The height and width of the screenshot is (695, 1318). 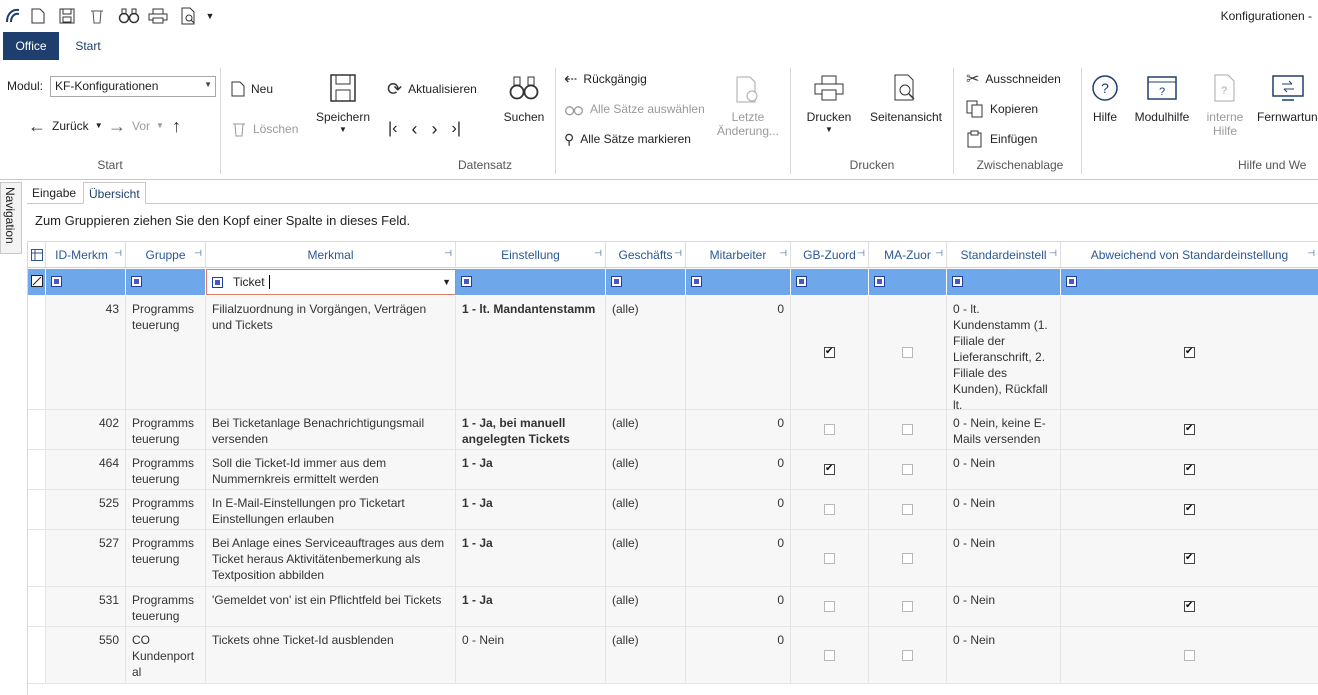 I want to click on remote-maintenance-button: Fernwartung, so click(x=1286, y=97).